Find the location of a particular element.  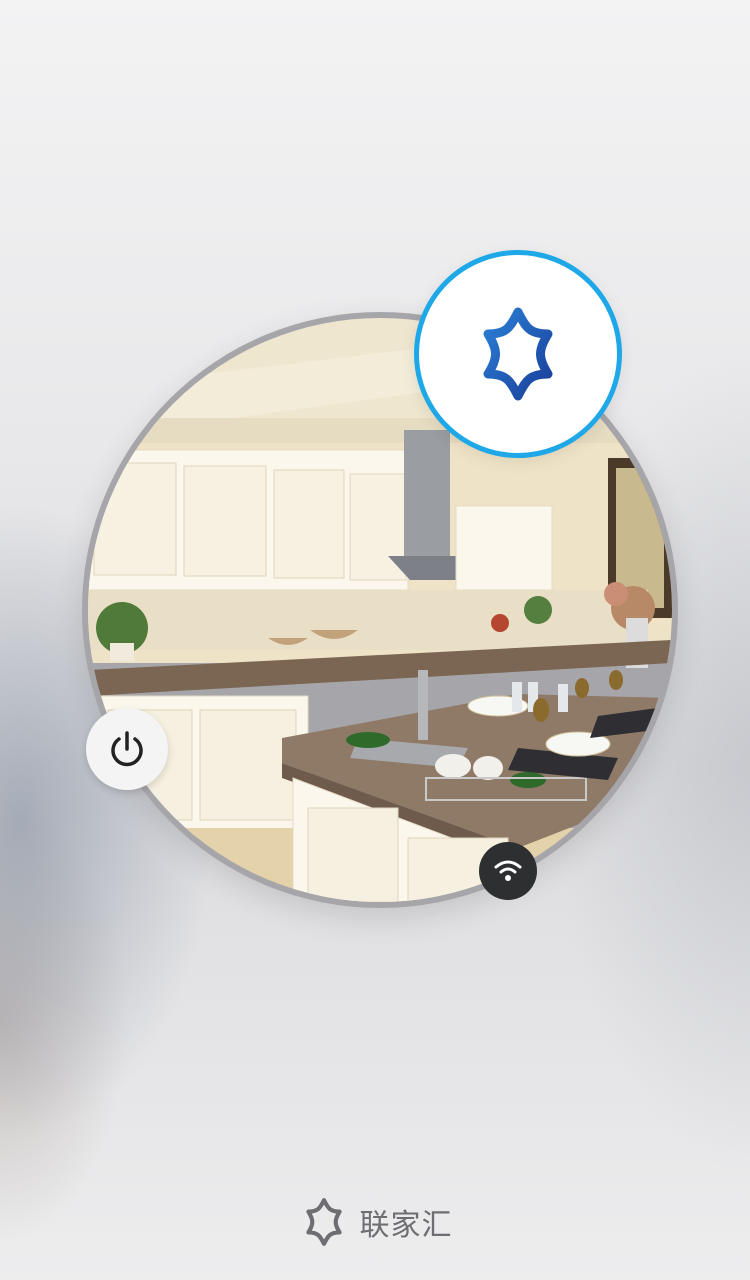

six-point-star-logo-icon is located at coordinates (518, 354).